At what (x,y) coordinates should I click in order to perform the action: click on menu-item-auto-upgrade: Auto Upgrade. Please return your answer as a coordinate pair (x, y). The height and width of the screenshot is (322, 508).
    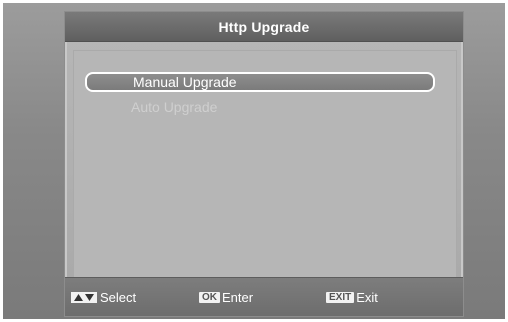
    Looking at the image, I should click on (260, 107).